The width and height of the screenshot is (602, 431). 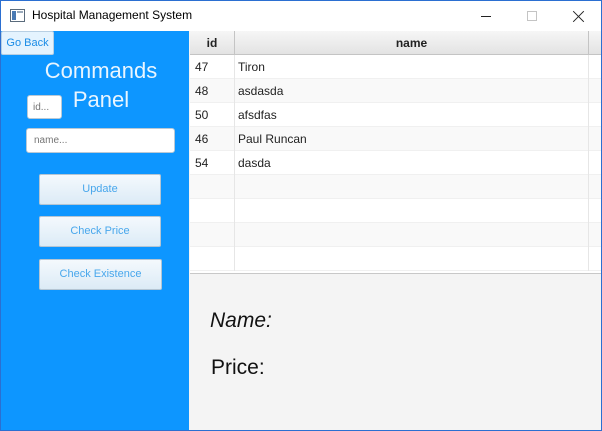 I want to click on cell-id: 48, so click(x=212, y=91).